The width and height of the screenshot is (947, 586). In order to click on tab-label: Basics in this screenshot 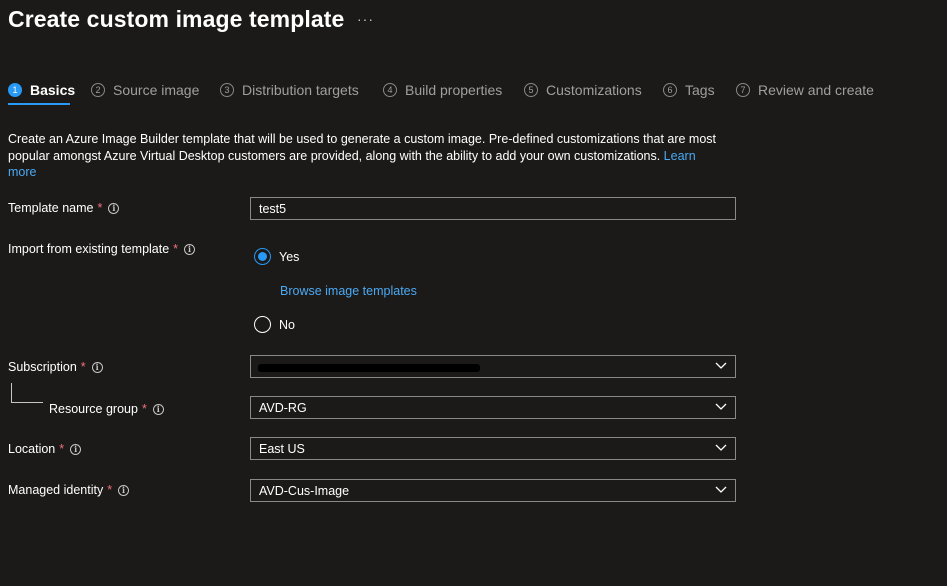, I will do `click(53, 90)`.